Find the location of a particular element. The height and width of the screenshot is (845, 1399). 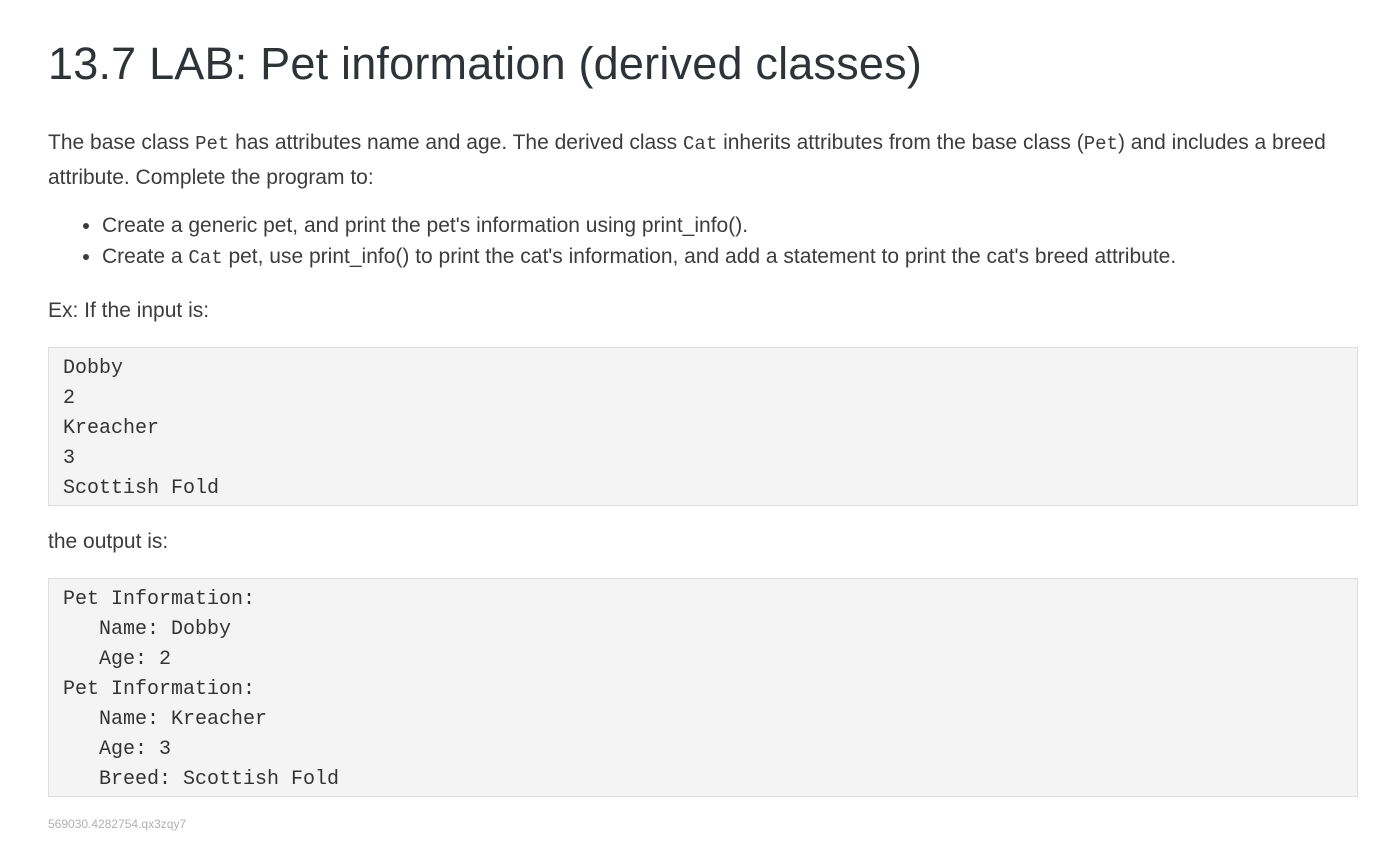

lab-identifier: 569030.4282754.qx3zqy7 is located at coordinates (117, 824).